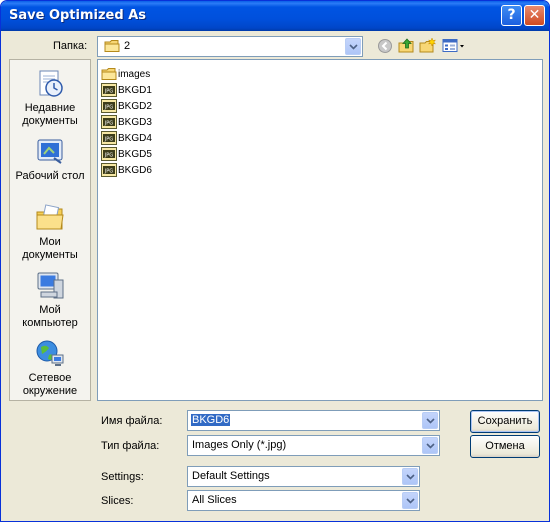  I want to click on slices-dropdown-button, so click(410, 500).